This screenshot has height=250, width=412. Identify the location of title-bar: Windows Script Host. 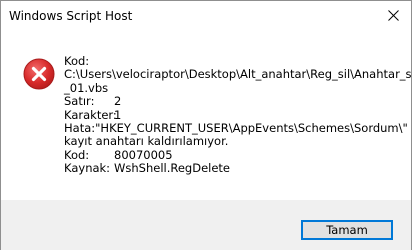
(206, 16).